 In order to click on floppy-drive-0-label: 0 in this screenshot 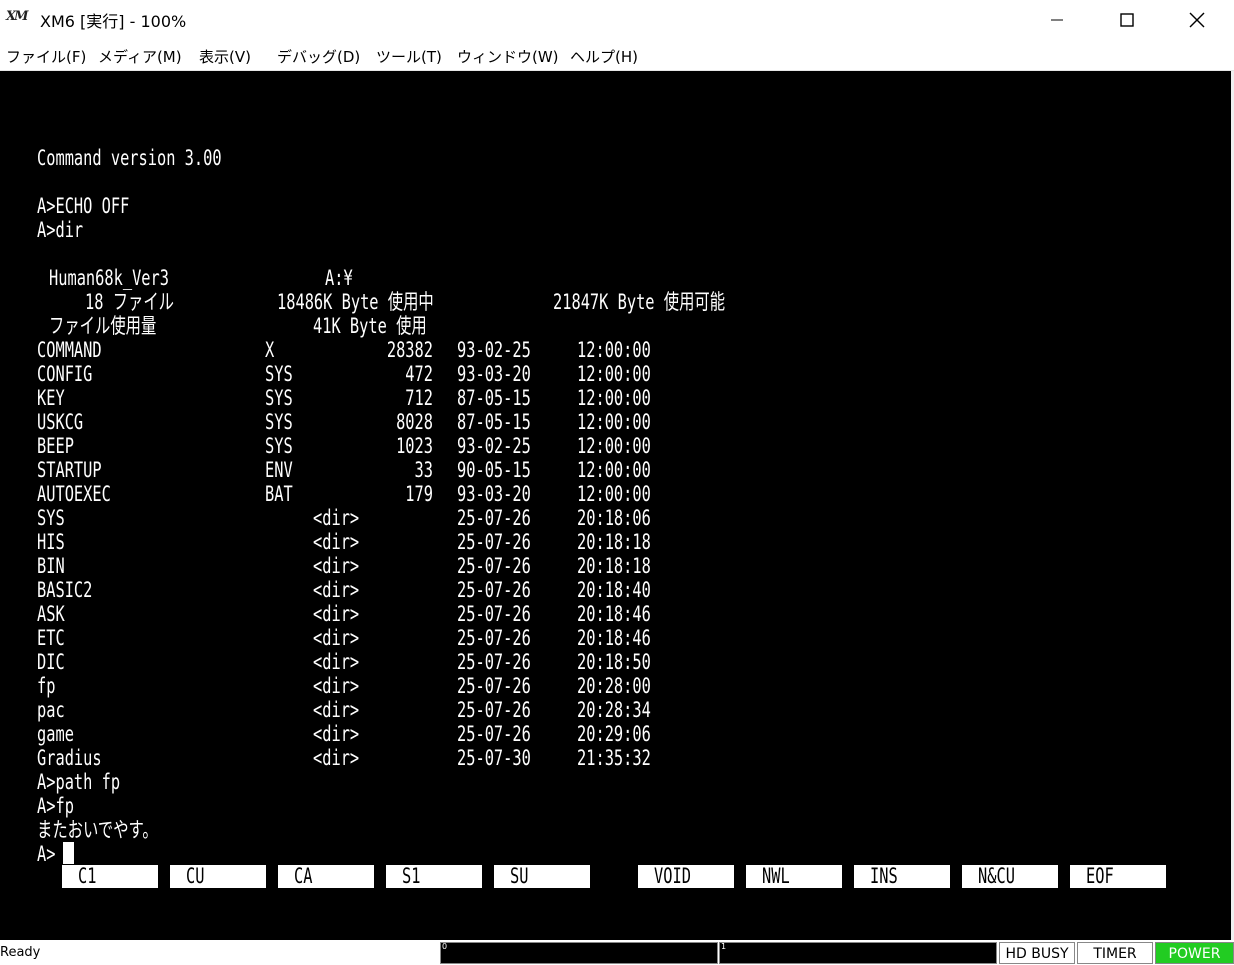, I will do `click(445, 946)`.